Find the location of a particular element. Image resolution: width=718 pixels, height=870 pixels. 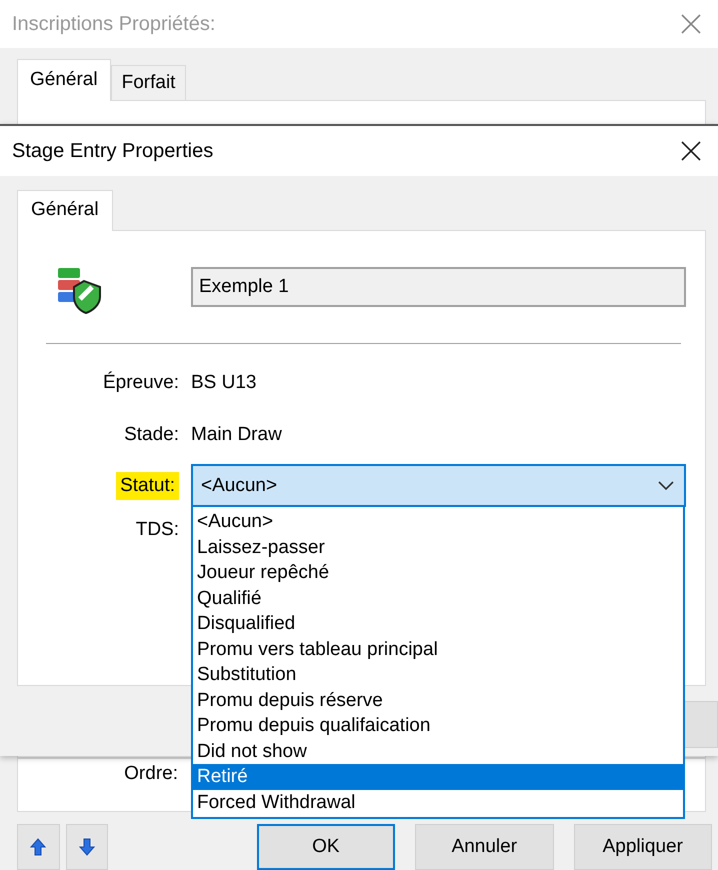

dropdown-option: Did not show is located at coordinates (438, 751).